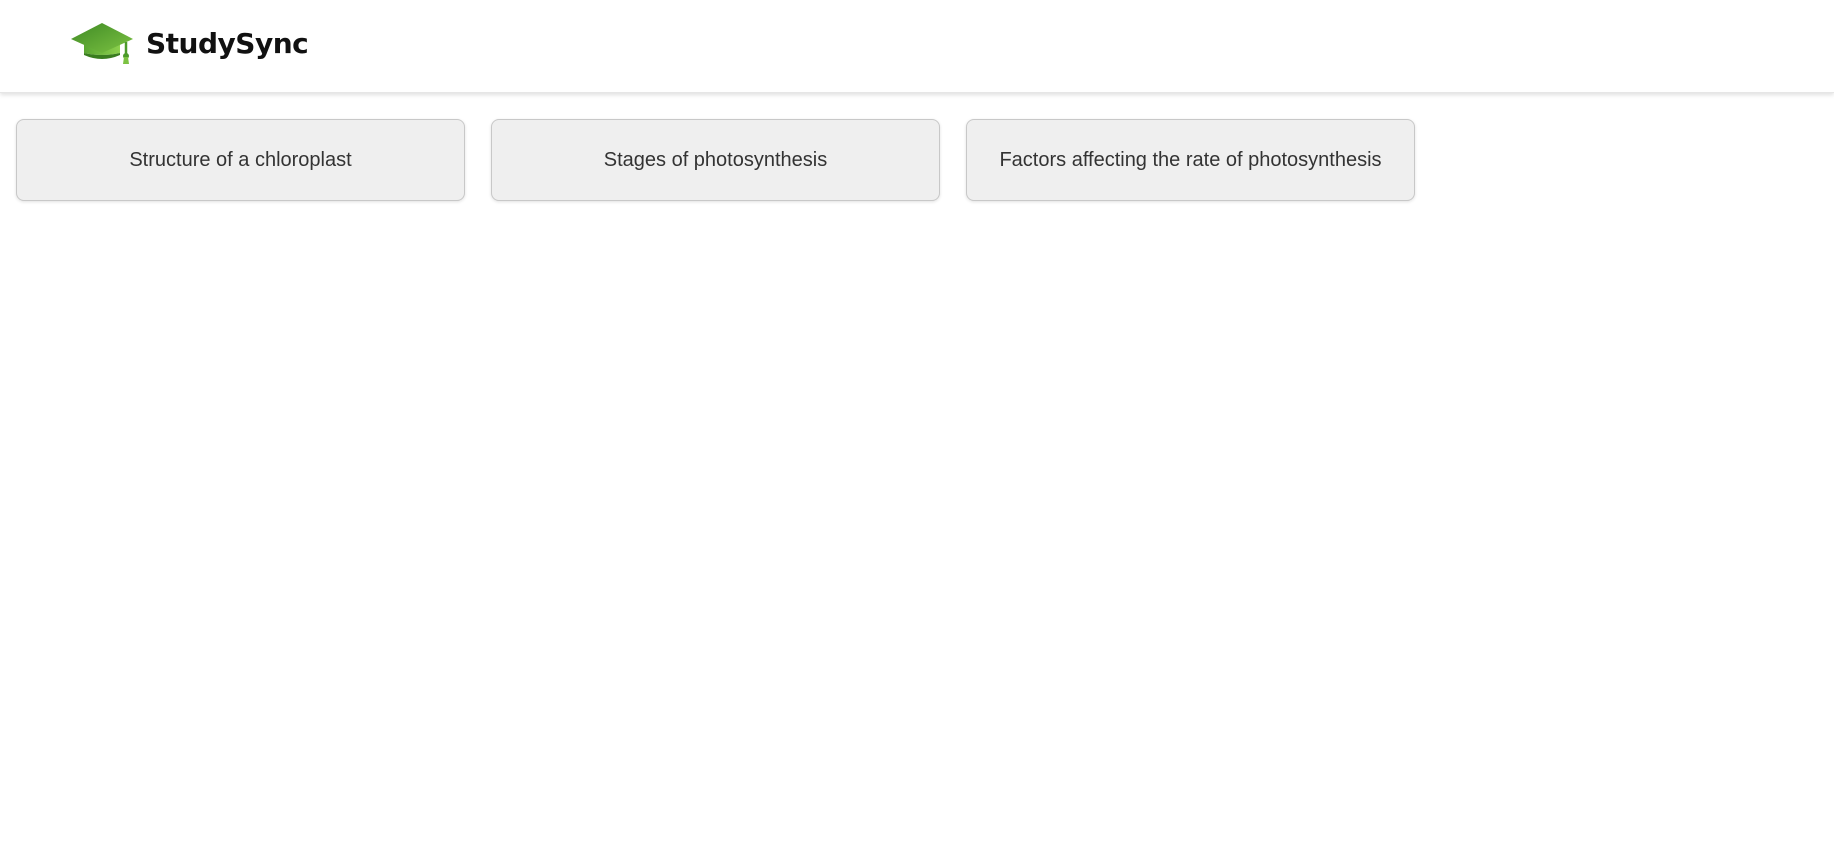 This screenshot has width=1834, height=853. Describe the element at coordinates (102, 43) in the screenshot. I see `graduation-cap-icon` at that location.